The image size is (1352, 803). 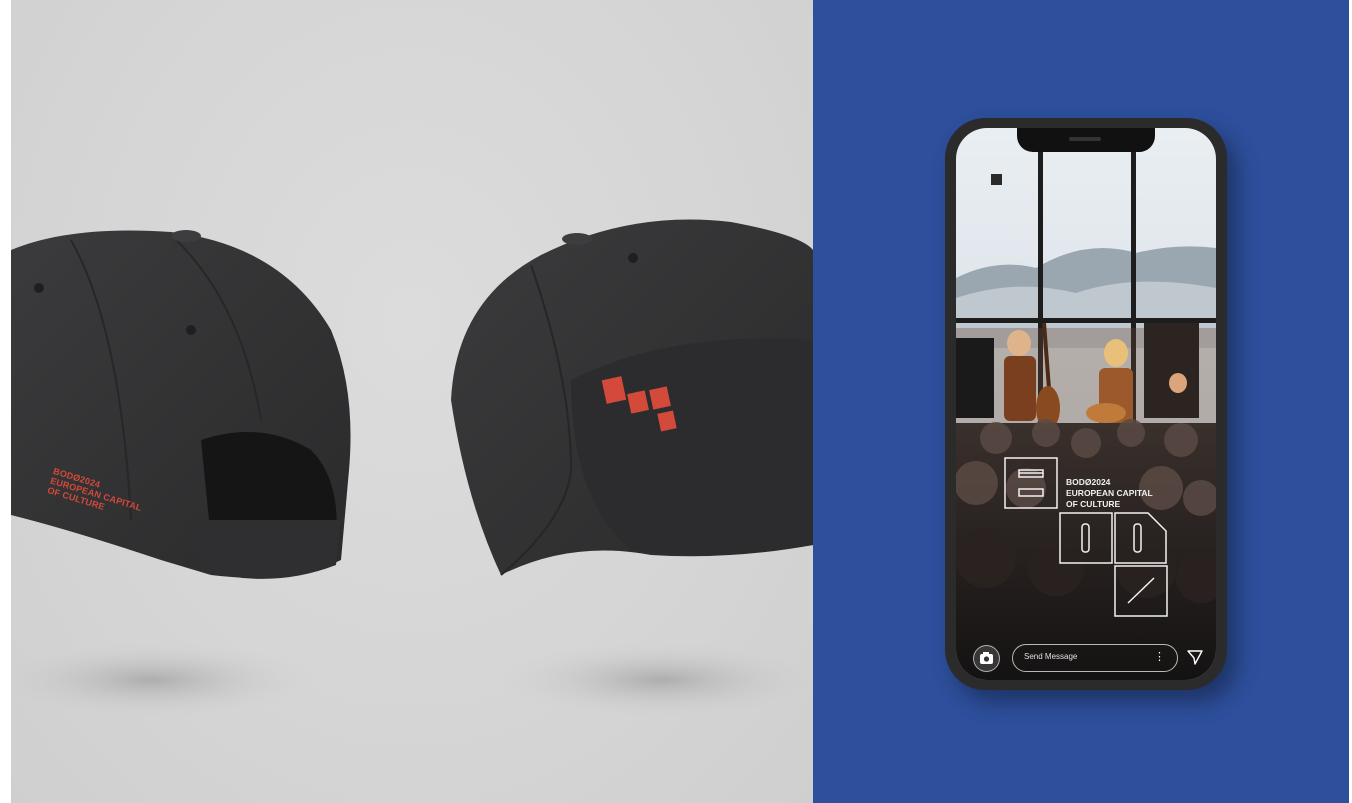 I want to click on send-icon, so click(x=1195, y=657).